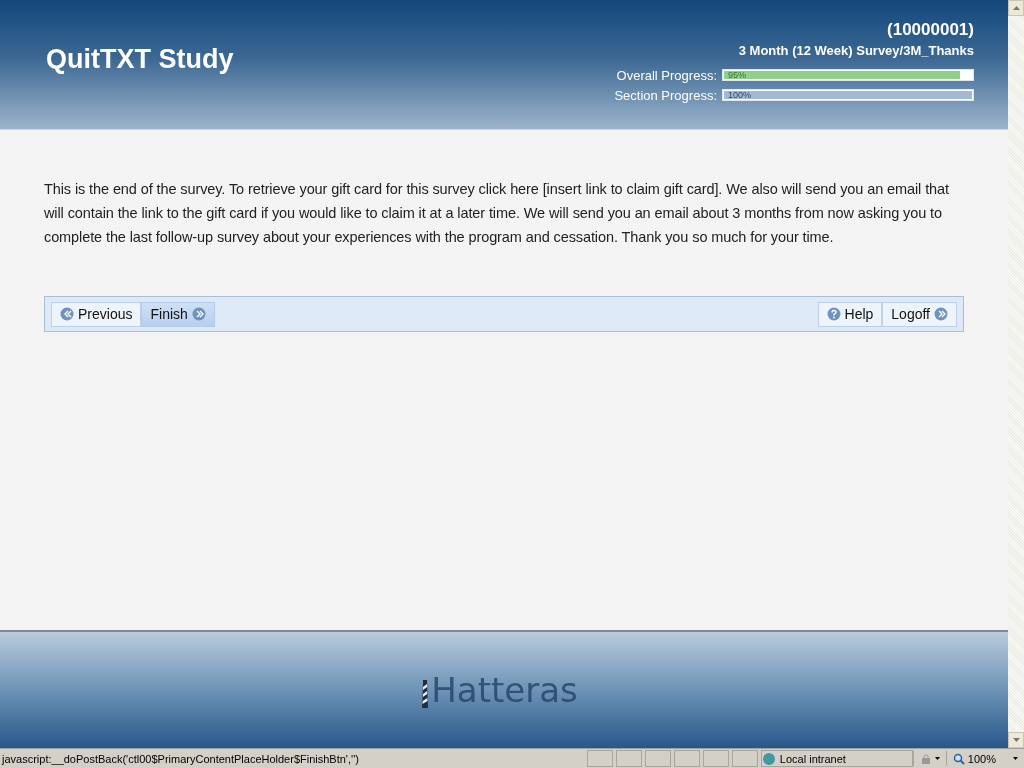  What do you see at coordinates (665, 95) in the screenshot?
I see `progress-label: Section Progress:` at bounding box center [665, 95].